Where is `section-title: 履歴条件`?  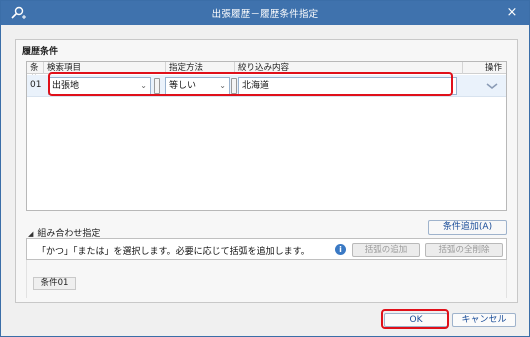
section-title: 履歴条件 is located at coordinates (40, 52).